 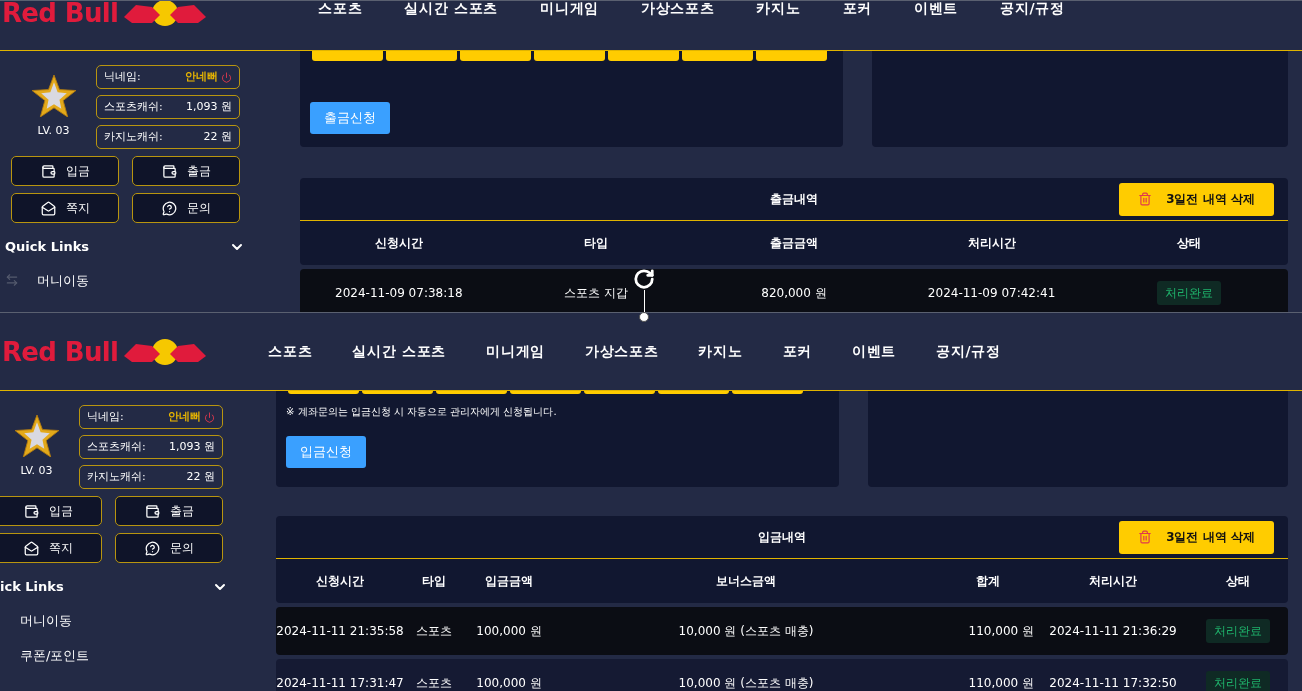 I want to click on table-cell-text: 820,000 원, so click(x=794, y=293).